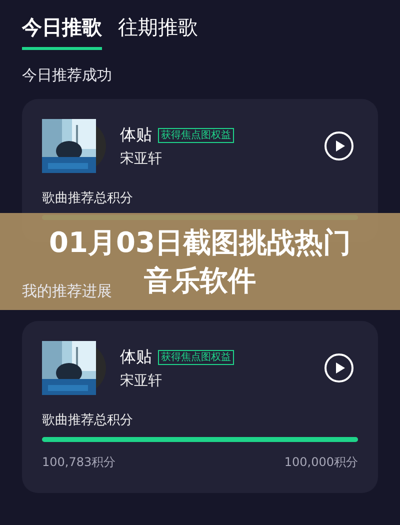 The height and width of the screenshot is (525, 400). I want to click on section-title: 今日推荐成功, so click(67, 75).